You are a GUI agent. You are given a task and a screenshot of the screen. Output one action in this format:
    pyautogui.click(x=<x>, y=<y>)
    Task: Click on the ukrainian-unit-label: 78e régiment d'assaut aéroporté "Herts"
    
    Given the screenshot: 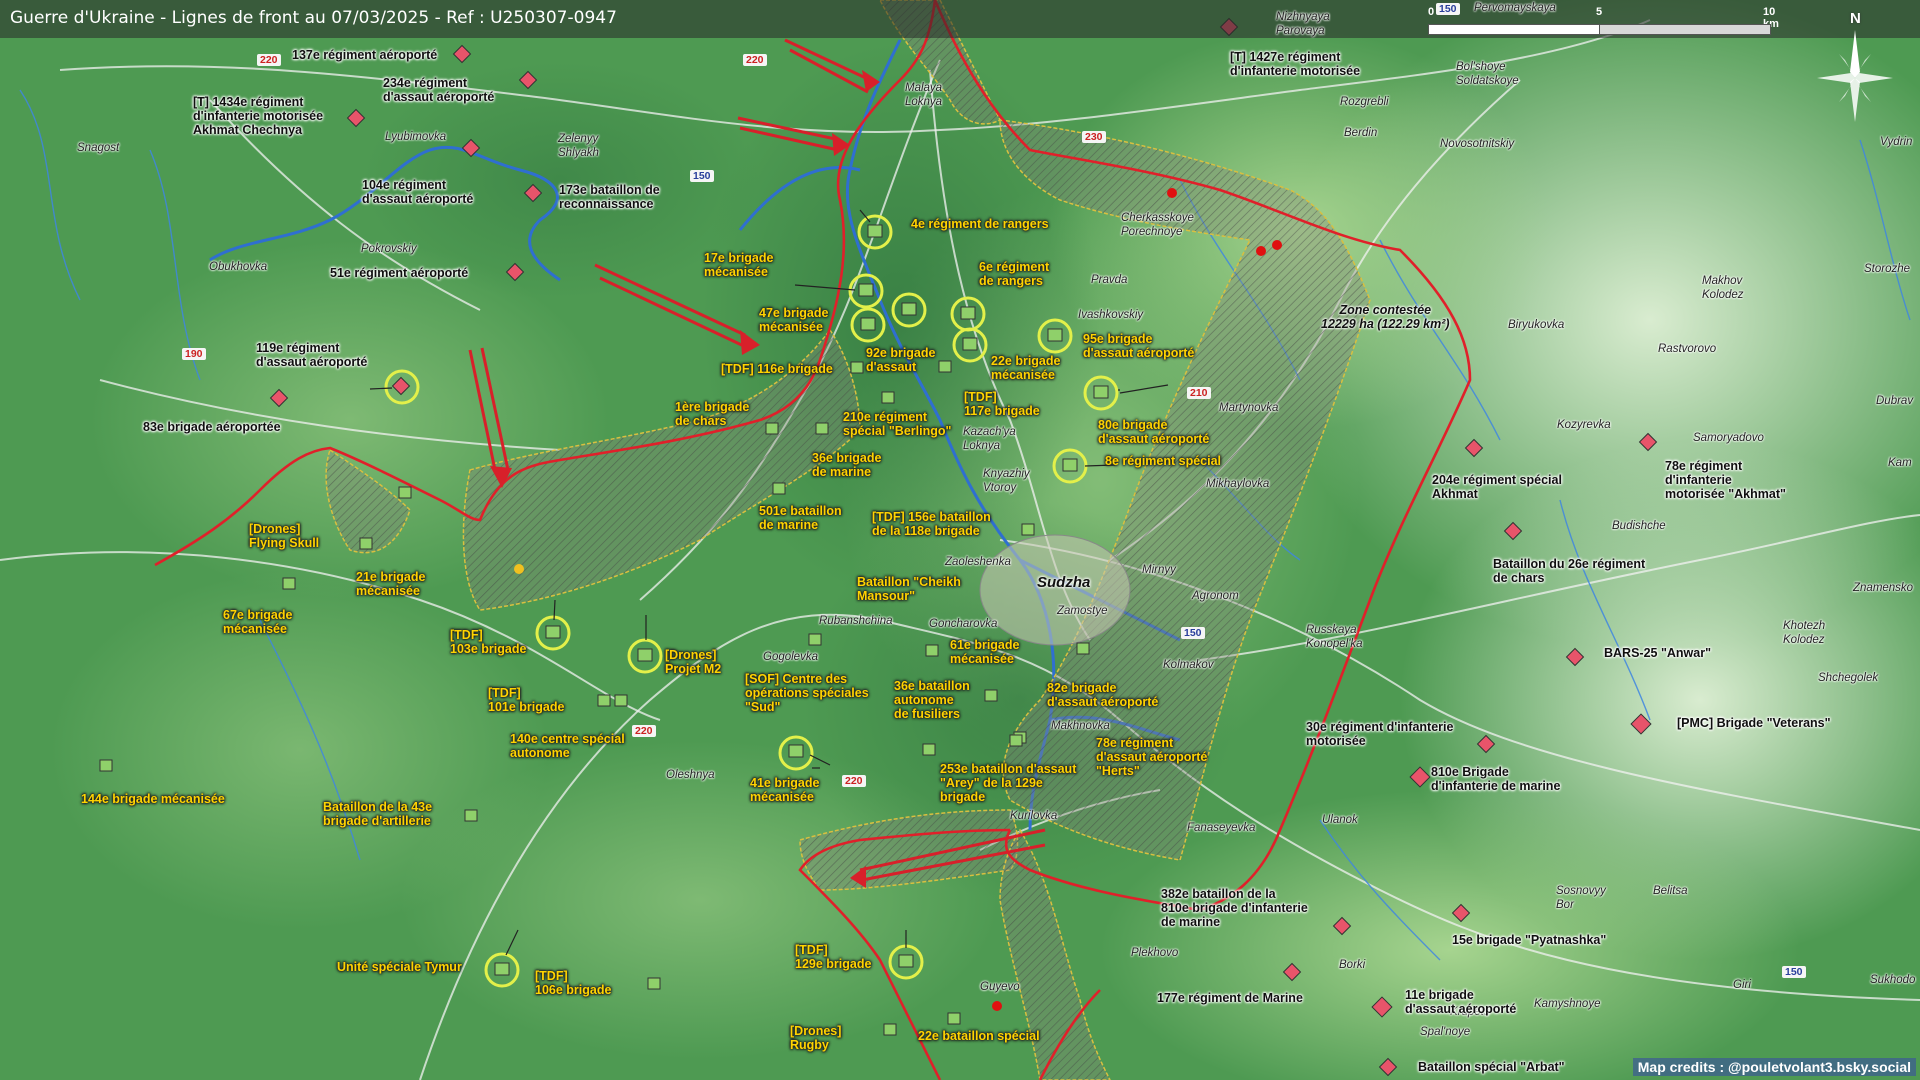 What is the action you would take?
    pyautogui.click(x=1152, y=757)
    